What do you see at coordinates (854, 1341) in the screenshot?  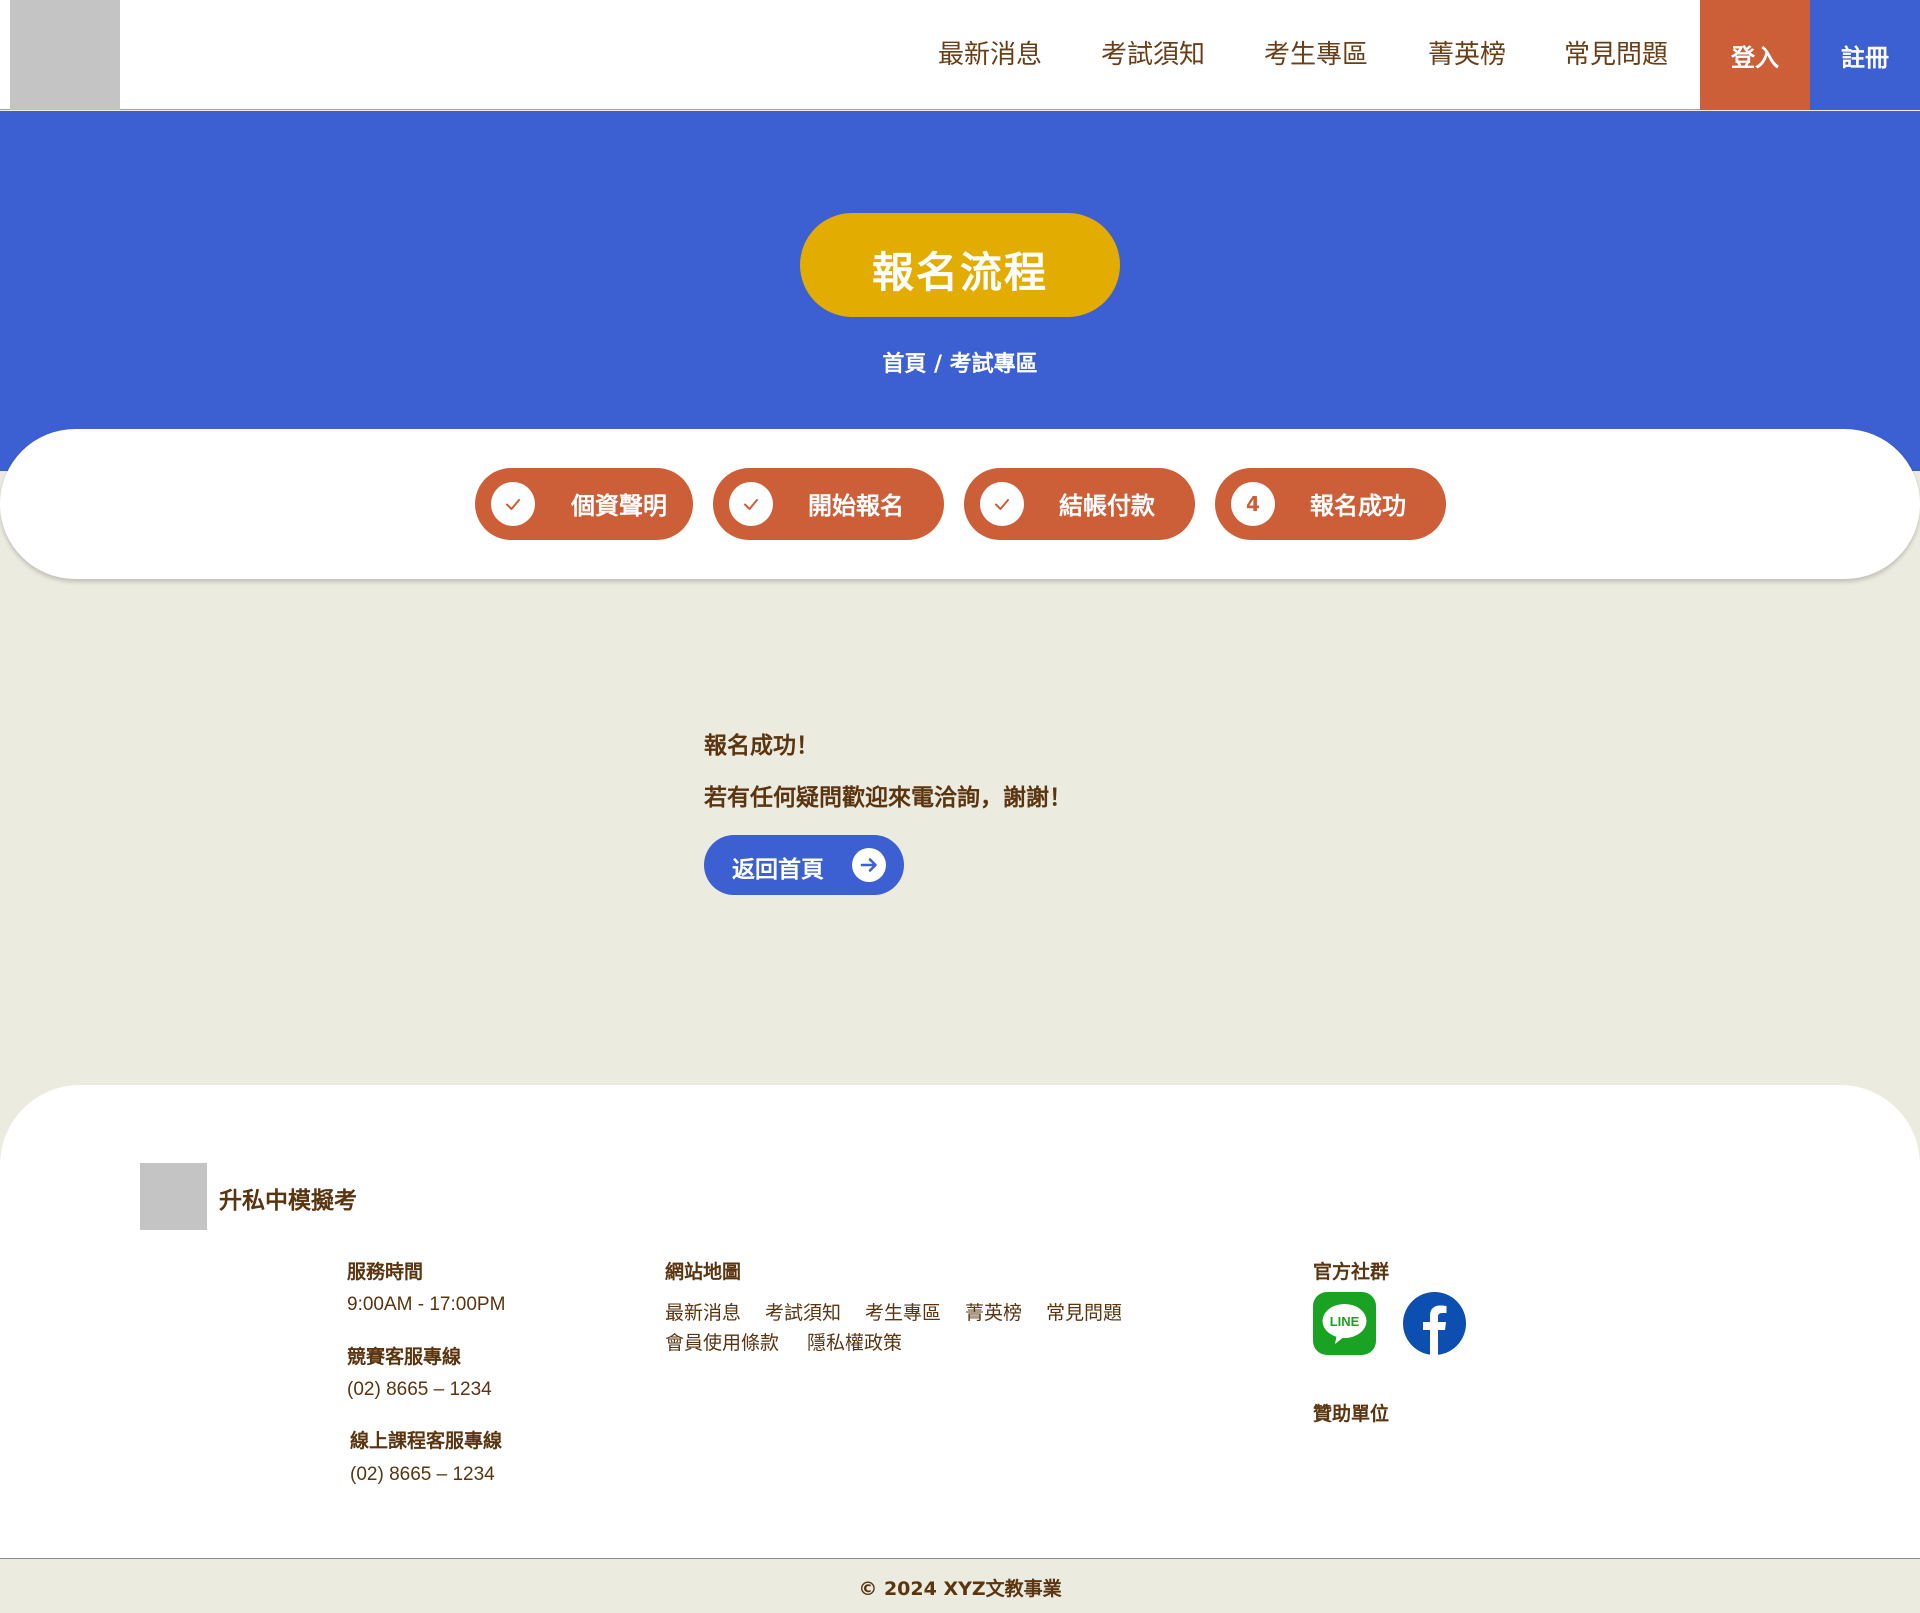 I see `sitemap-privacy: 隱私權政策` at bounding box center [854, 1341].